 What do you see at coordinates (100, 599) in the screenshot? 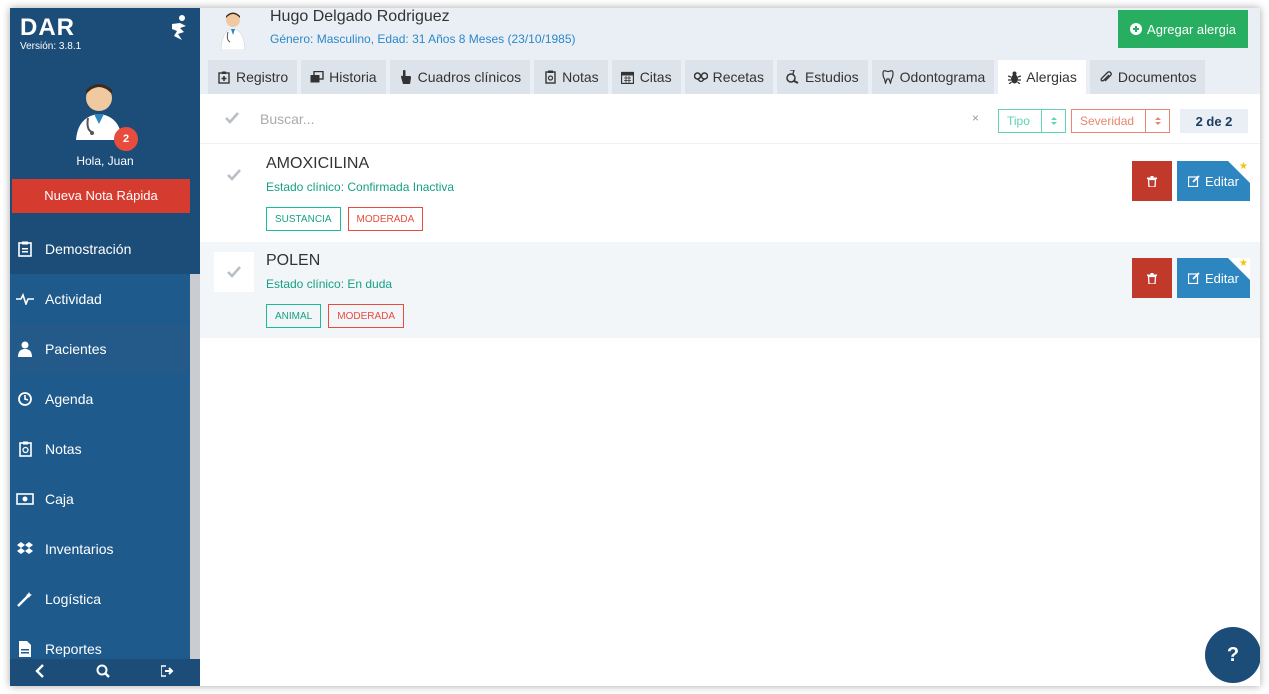
I see `sidebar-item-logistica: Logística` at bounding box center [100, 599].